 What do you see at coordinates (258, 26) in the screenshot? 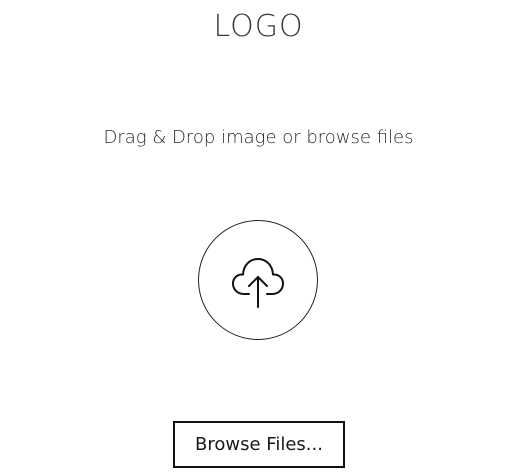
I see `logo: LOGO` at bounding box center [258, 26].